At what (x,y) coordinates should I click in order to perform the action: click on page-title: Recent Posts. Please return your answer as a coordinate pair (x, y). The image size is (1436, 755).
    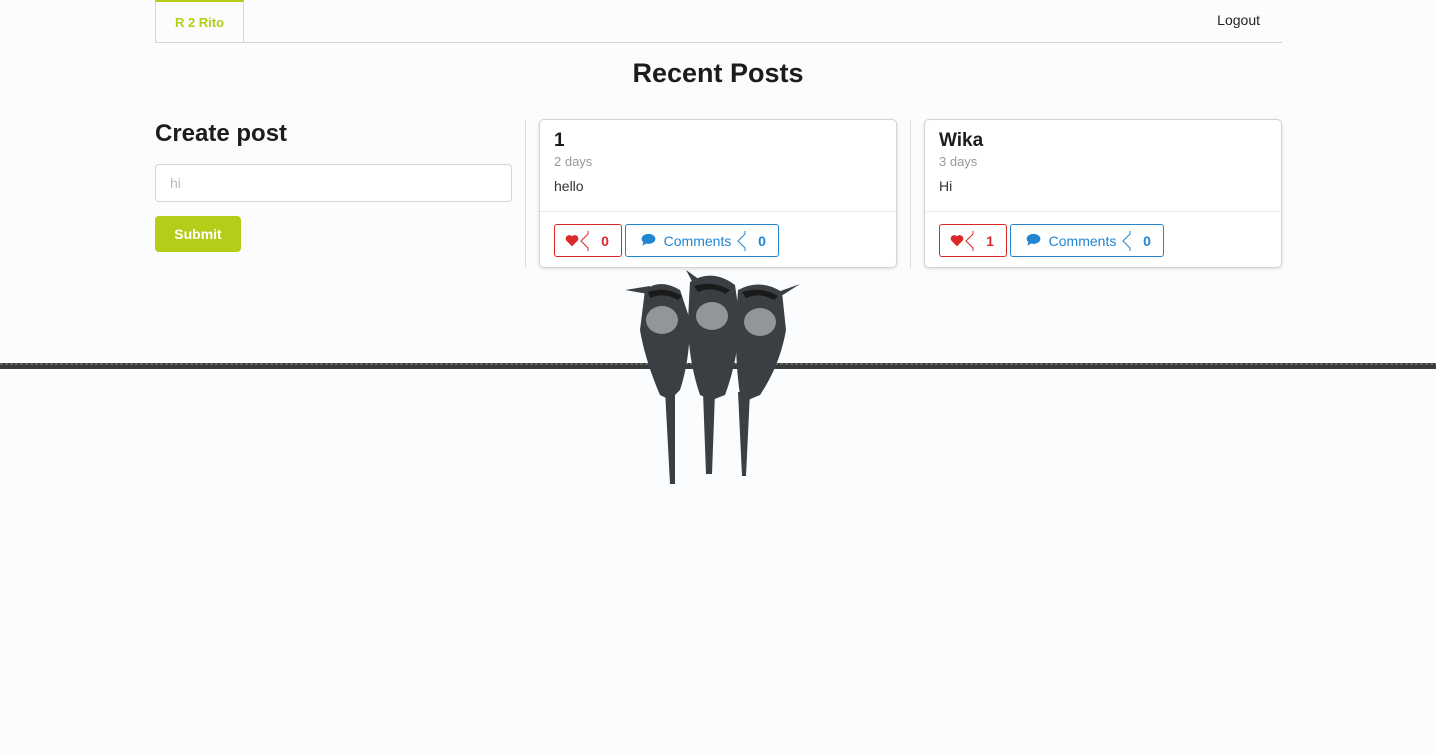
    Looking at the image, I should click on (718, 73).